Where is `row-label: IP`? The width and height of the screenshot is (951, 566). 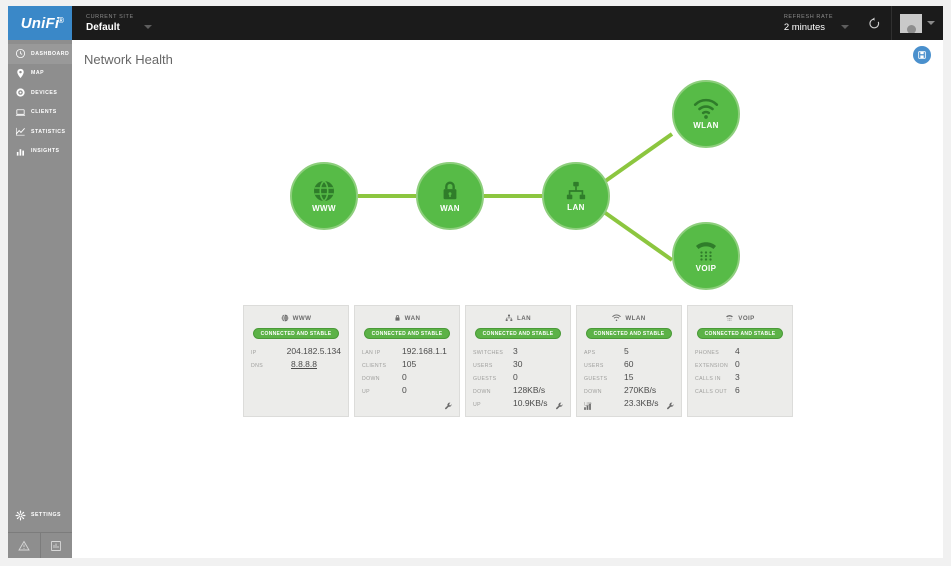
row-label: IP is located at coordinates (254, 353).